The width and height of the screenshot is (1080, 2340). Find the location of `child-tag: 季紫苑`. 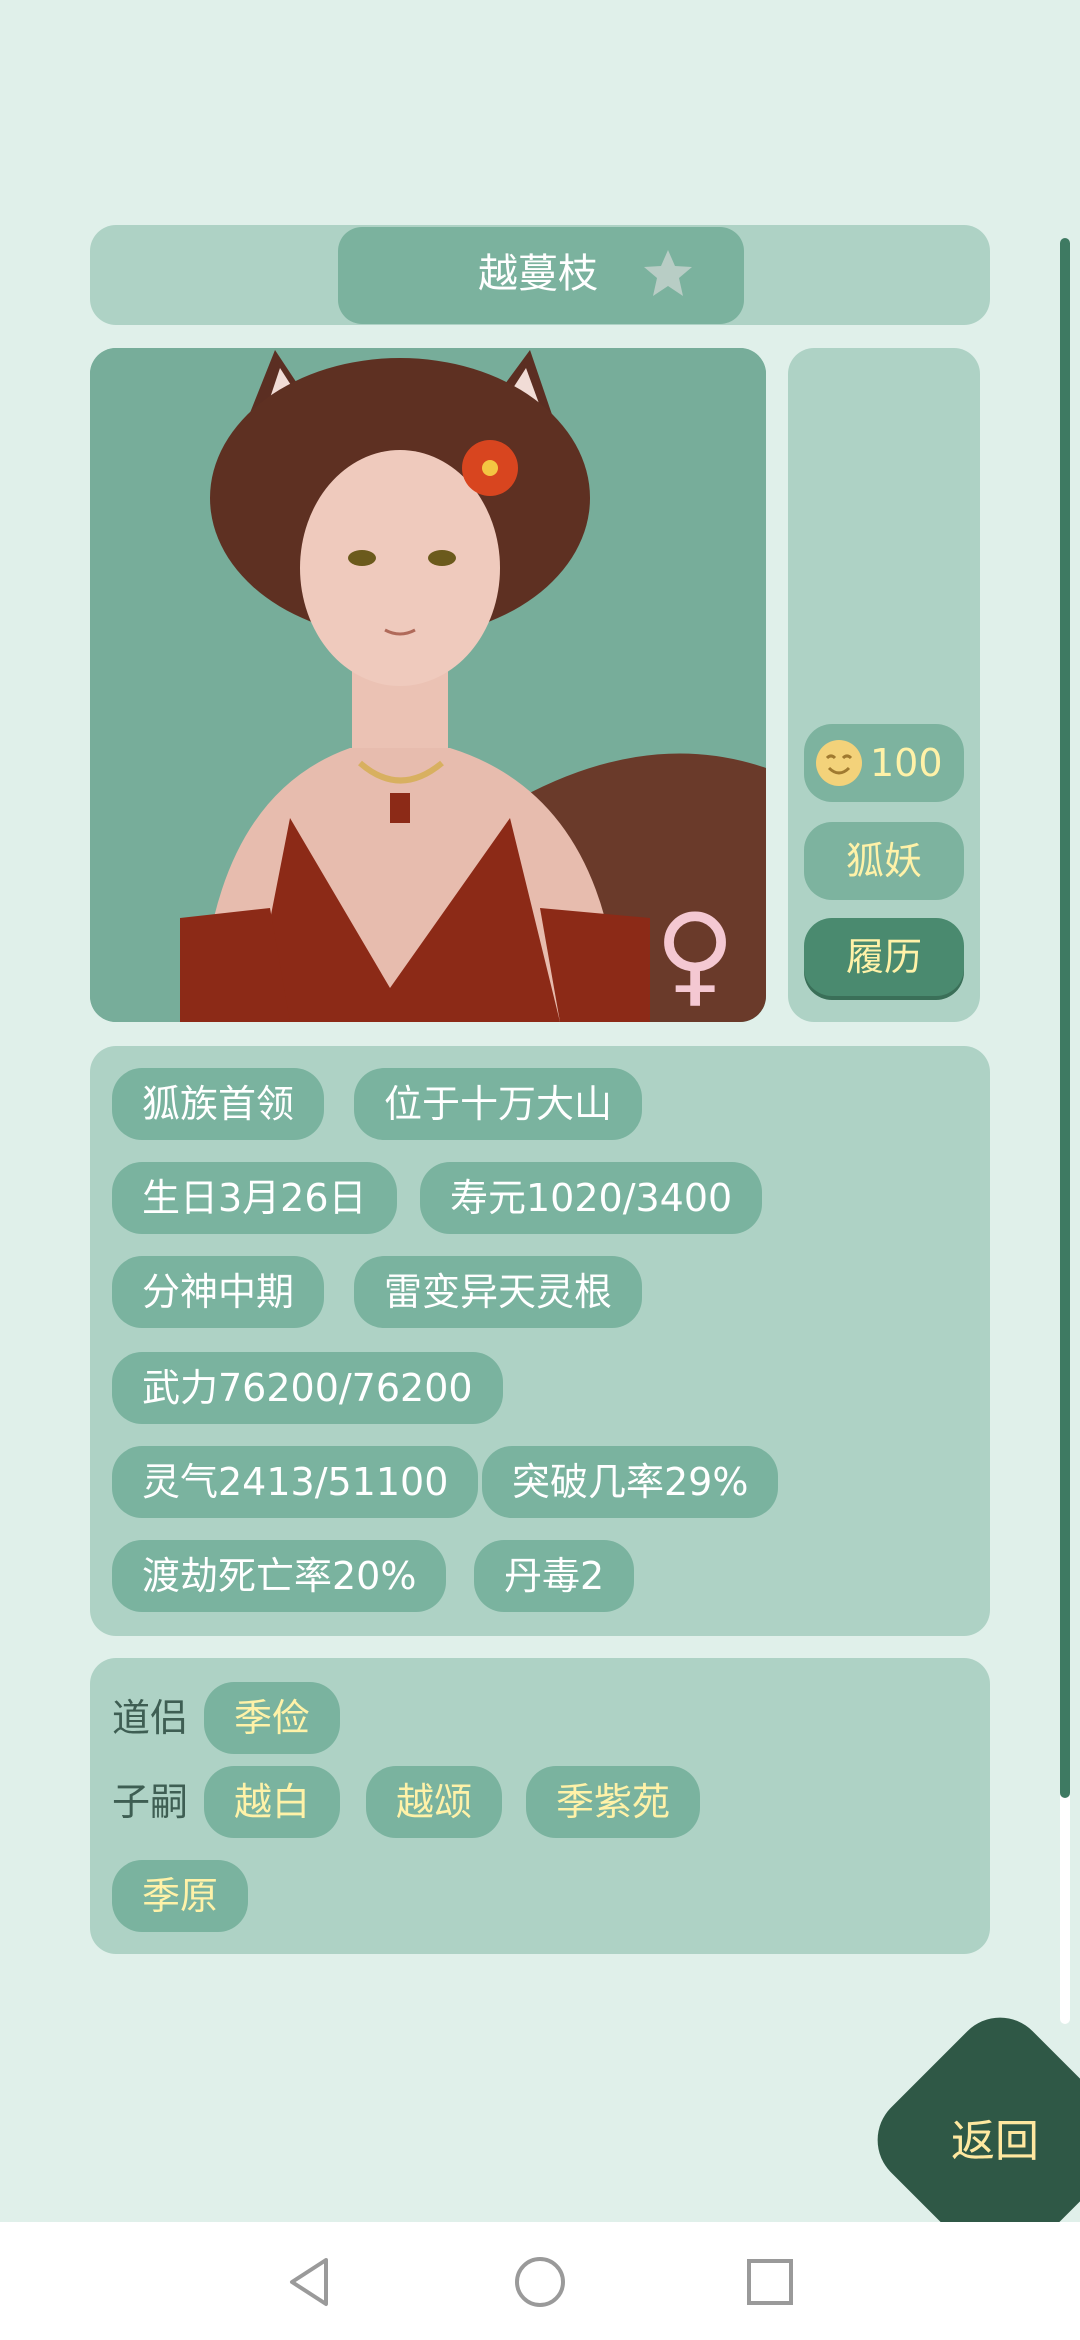

child-tag: 季紫苑 is located at coordinates (613, 1802).